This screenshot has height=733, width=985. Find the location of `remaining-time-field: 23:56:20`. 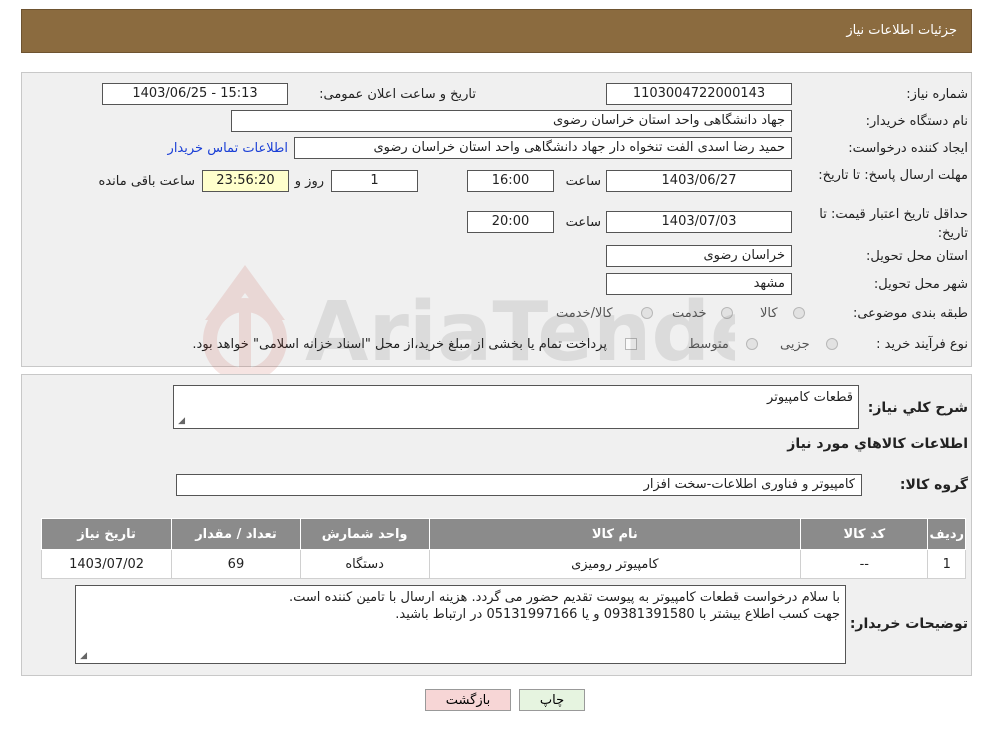

remaining-time-field: 23:56:20 is located at coordinates (245, 181).